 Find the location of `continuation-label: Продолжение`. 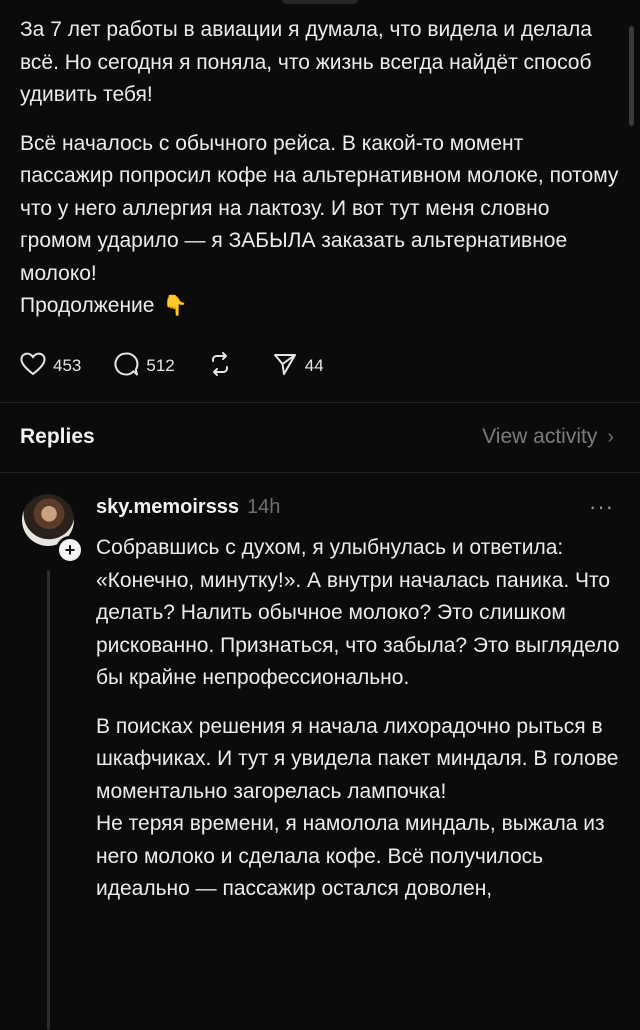

continuation-label: Продолжение is located at coordinates (87, 305).